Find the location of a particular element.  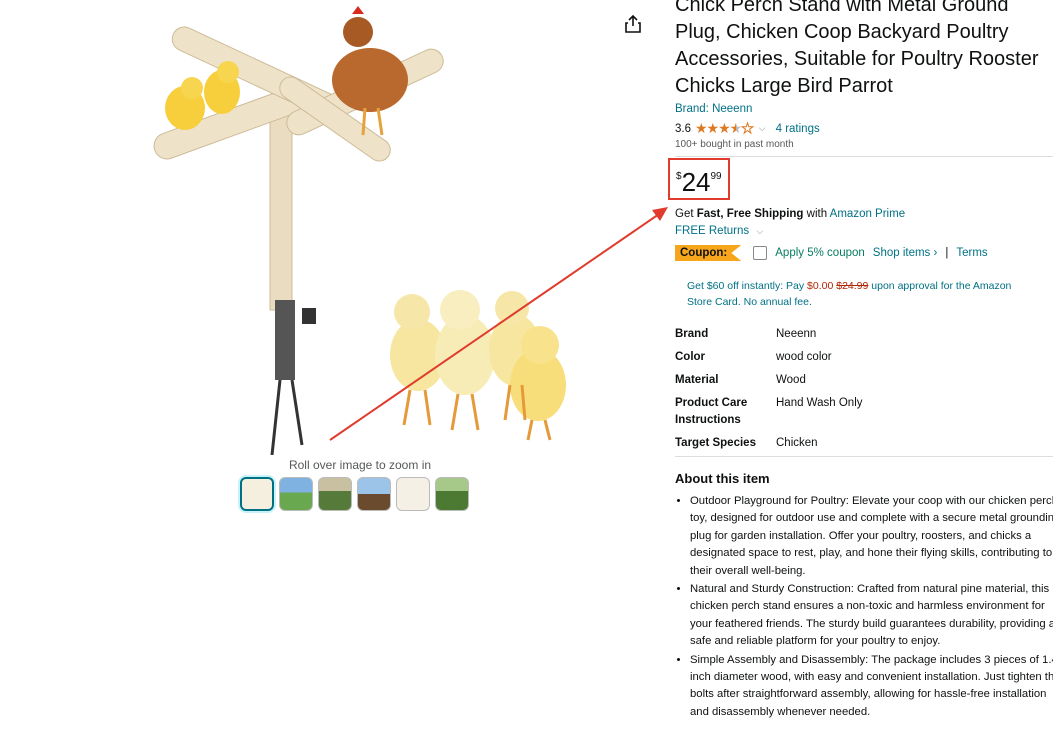

spec-key: Color is located at coordinates (690, 357).